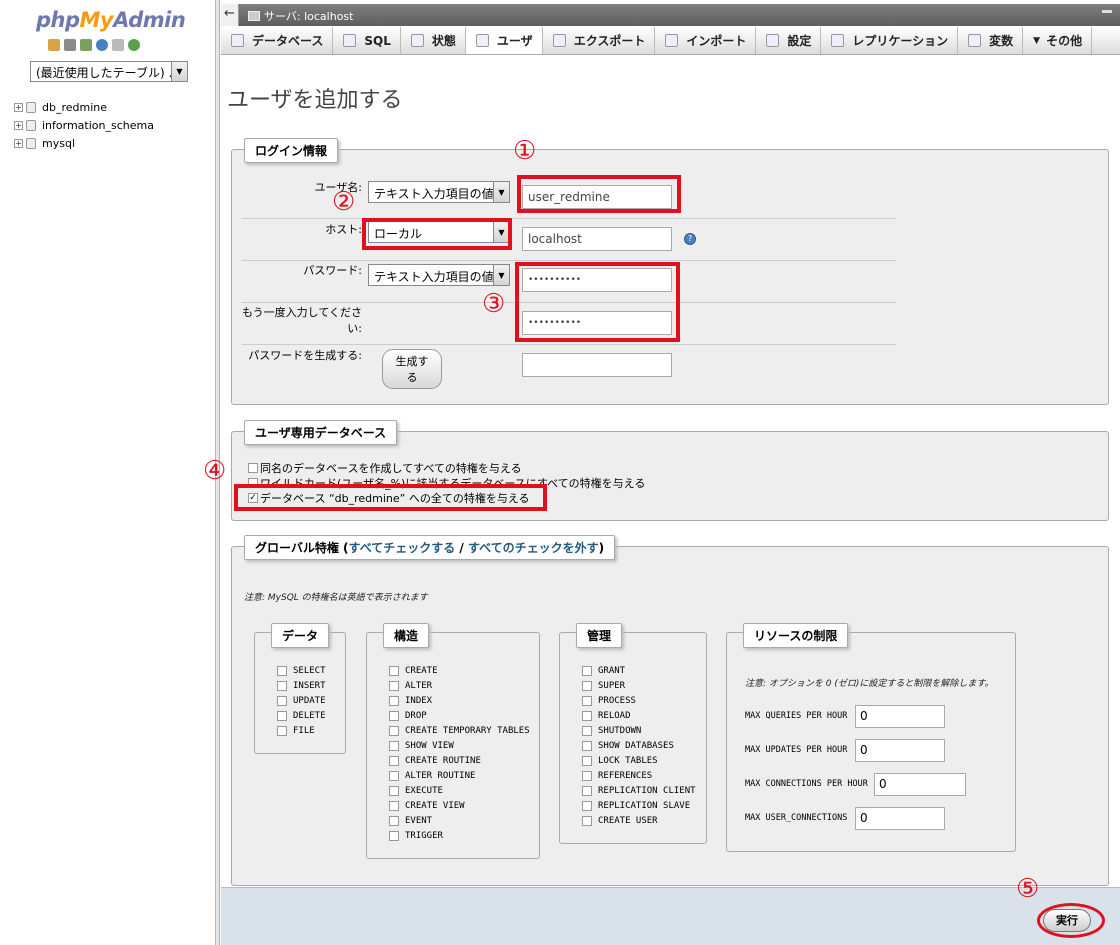 The height and width of the screenshot is (945, 1120). What do you see at coordinates (789, 40) in the screenshot?
I see `tab-settings: 設定` at bounding box center [789, 40].